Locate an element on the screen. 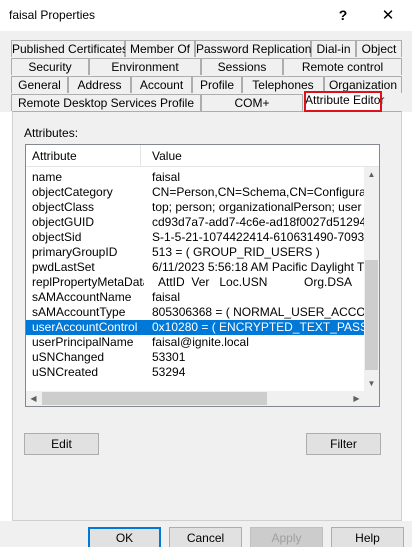  cancel-button: Cancel is located at coordinates (205, 537).